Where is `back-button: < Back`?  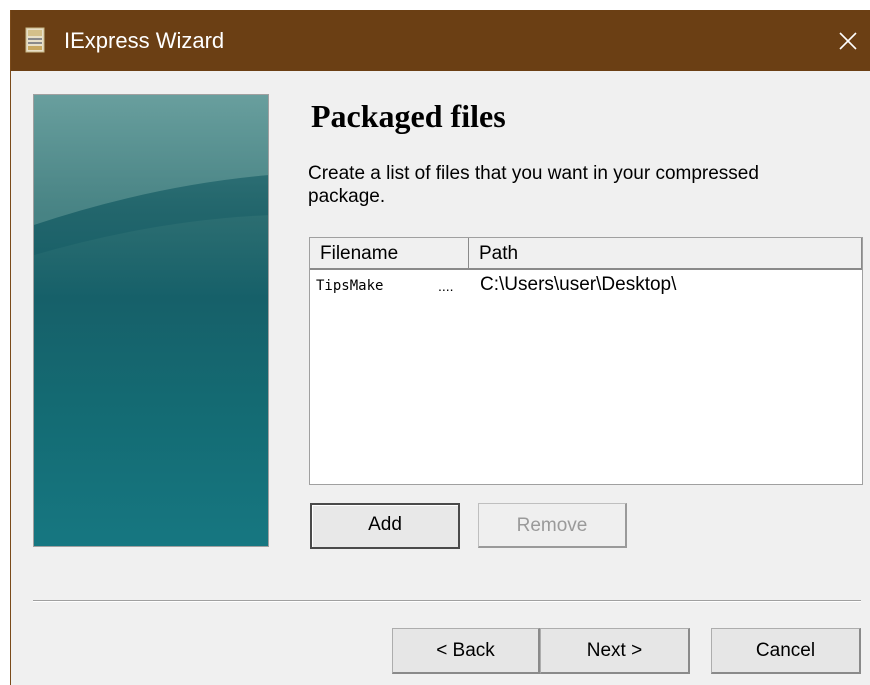 back-button: < Back is located at coordinates (466, 651).